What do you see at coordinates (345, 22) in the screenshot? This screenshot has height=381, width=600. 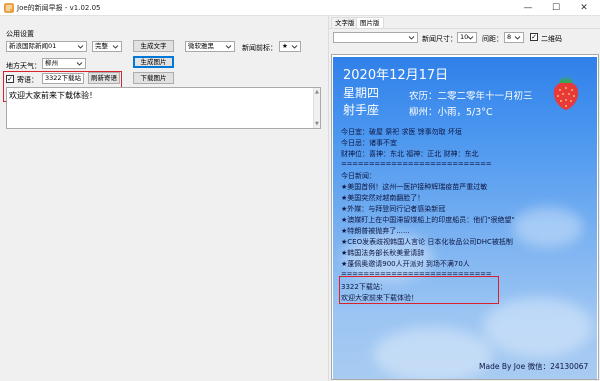 I see `tab-text-version: 文字版` at bounding box center [345, 22].